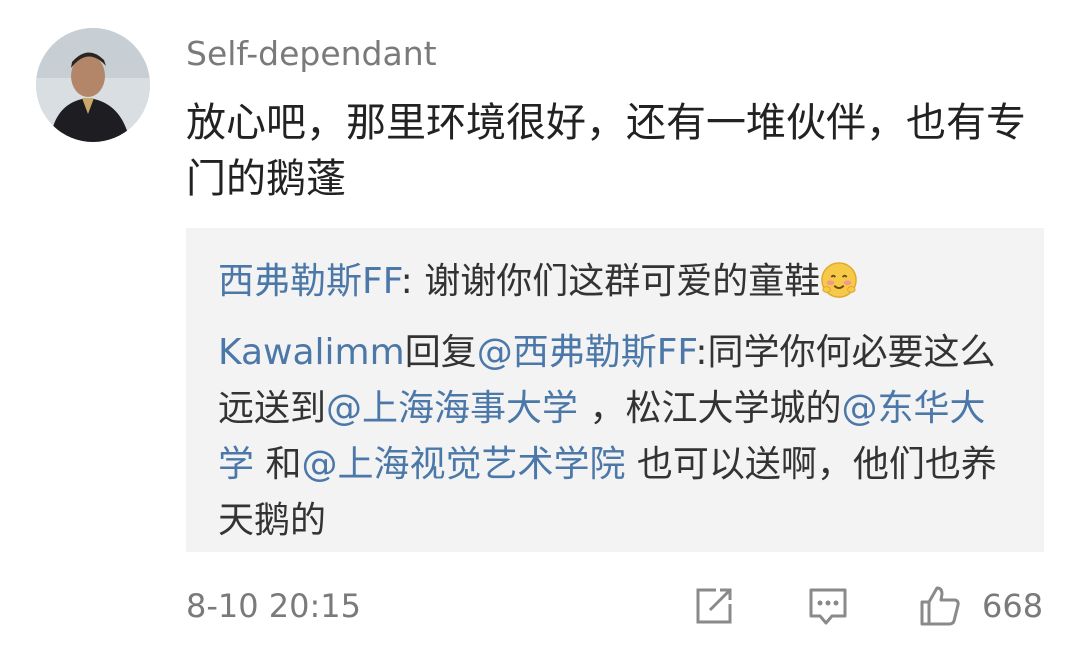 The height and width of the screenshot is (654, 1080). I want to click on reply-text: 和, so click(278, 464).